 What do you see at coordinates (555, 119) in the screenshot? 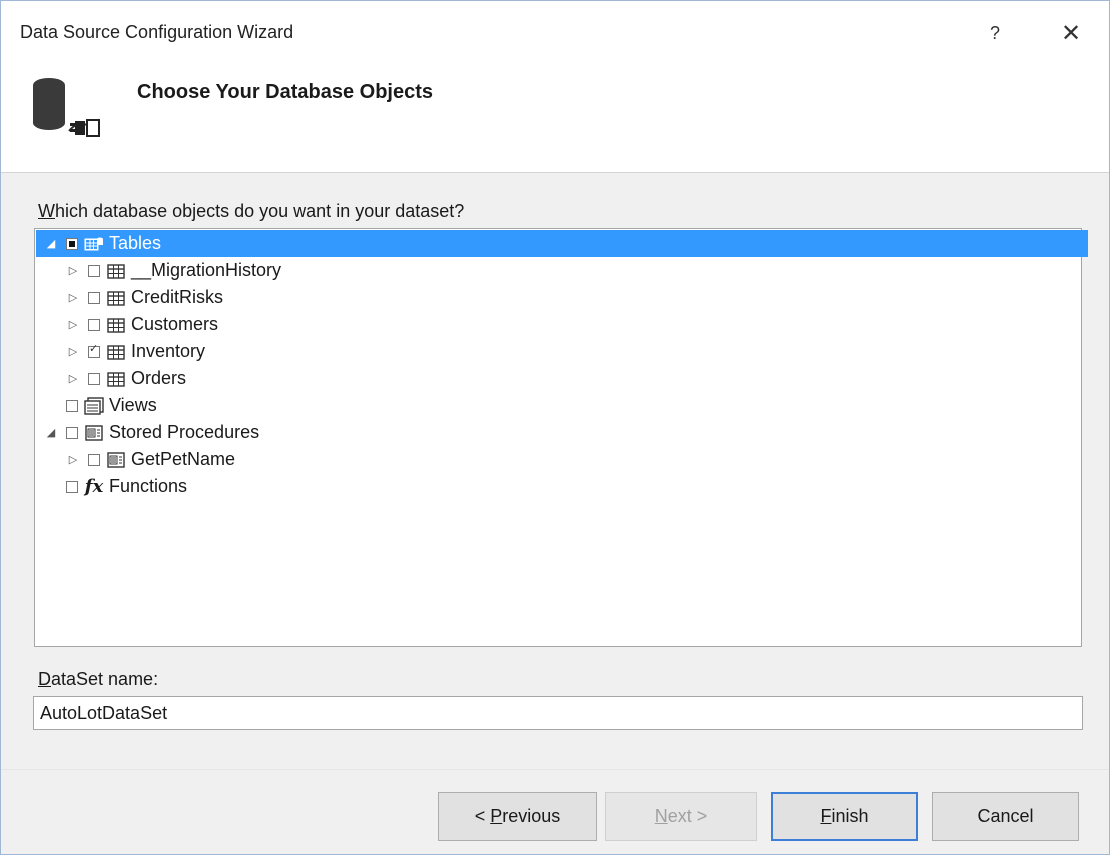
I see `wizard-header: Choose Your Database Objects` at bounding box center [555, 119].